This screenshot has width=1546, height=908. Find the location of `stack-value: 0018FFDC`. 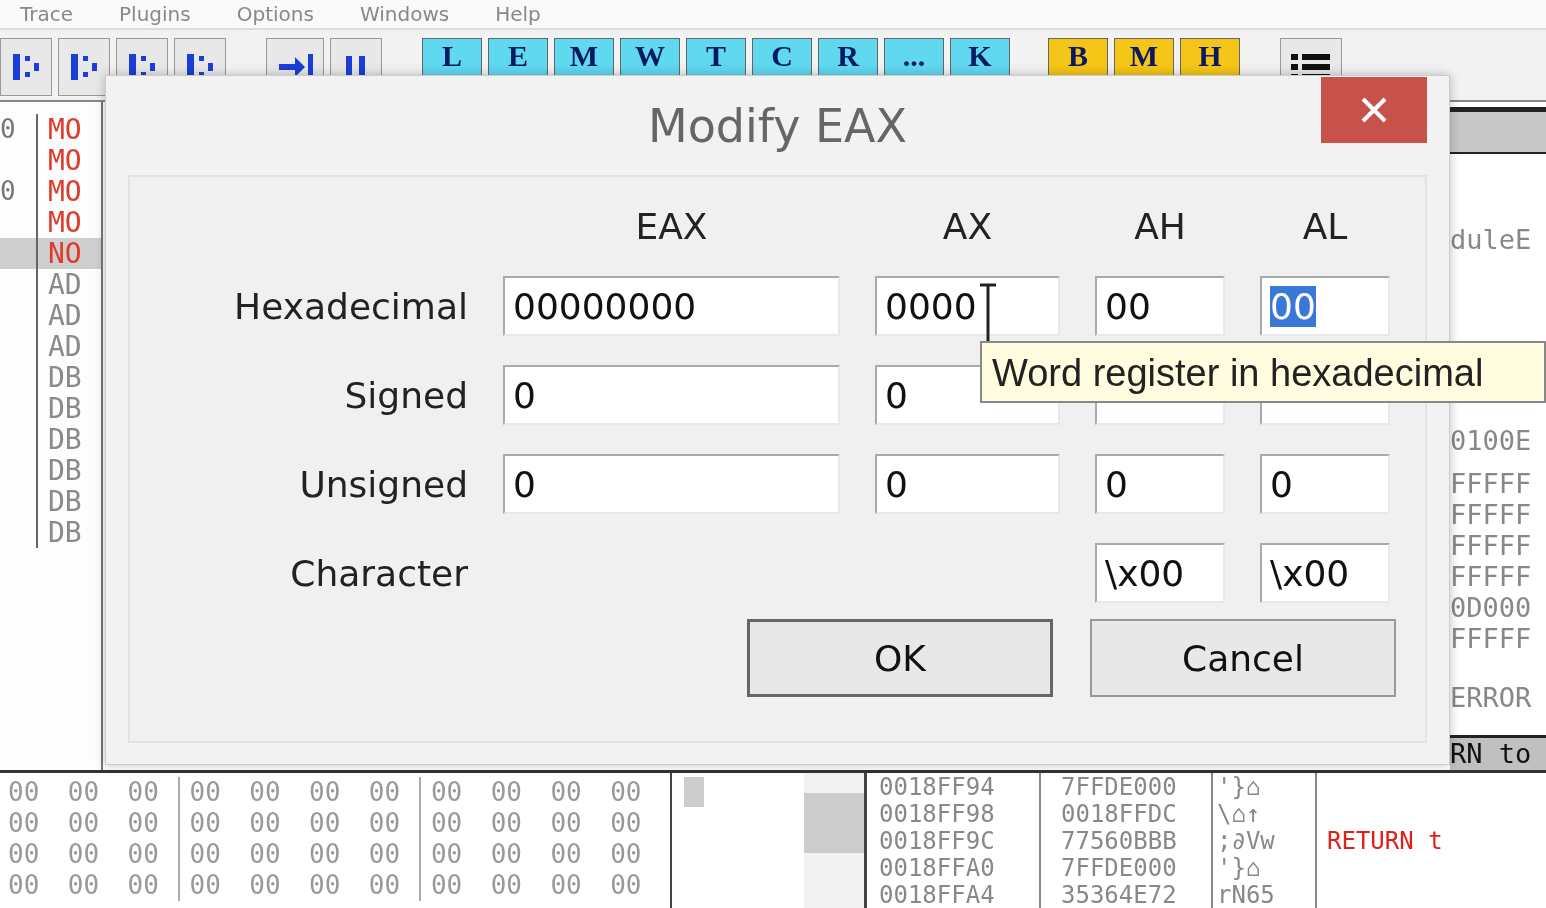

stack-value: 0018FFDC is located at coordinates (1127, 813).